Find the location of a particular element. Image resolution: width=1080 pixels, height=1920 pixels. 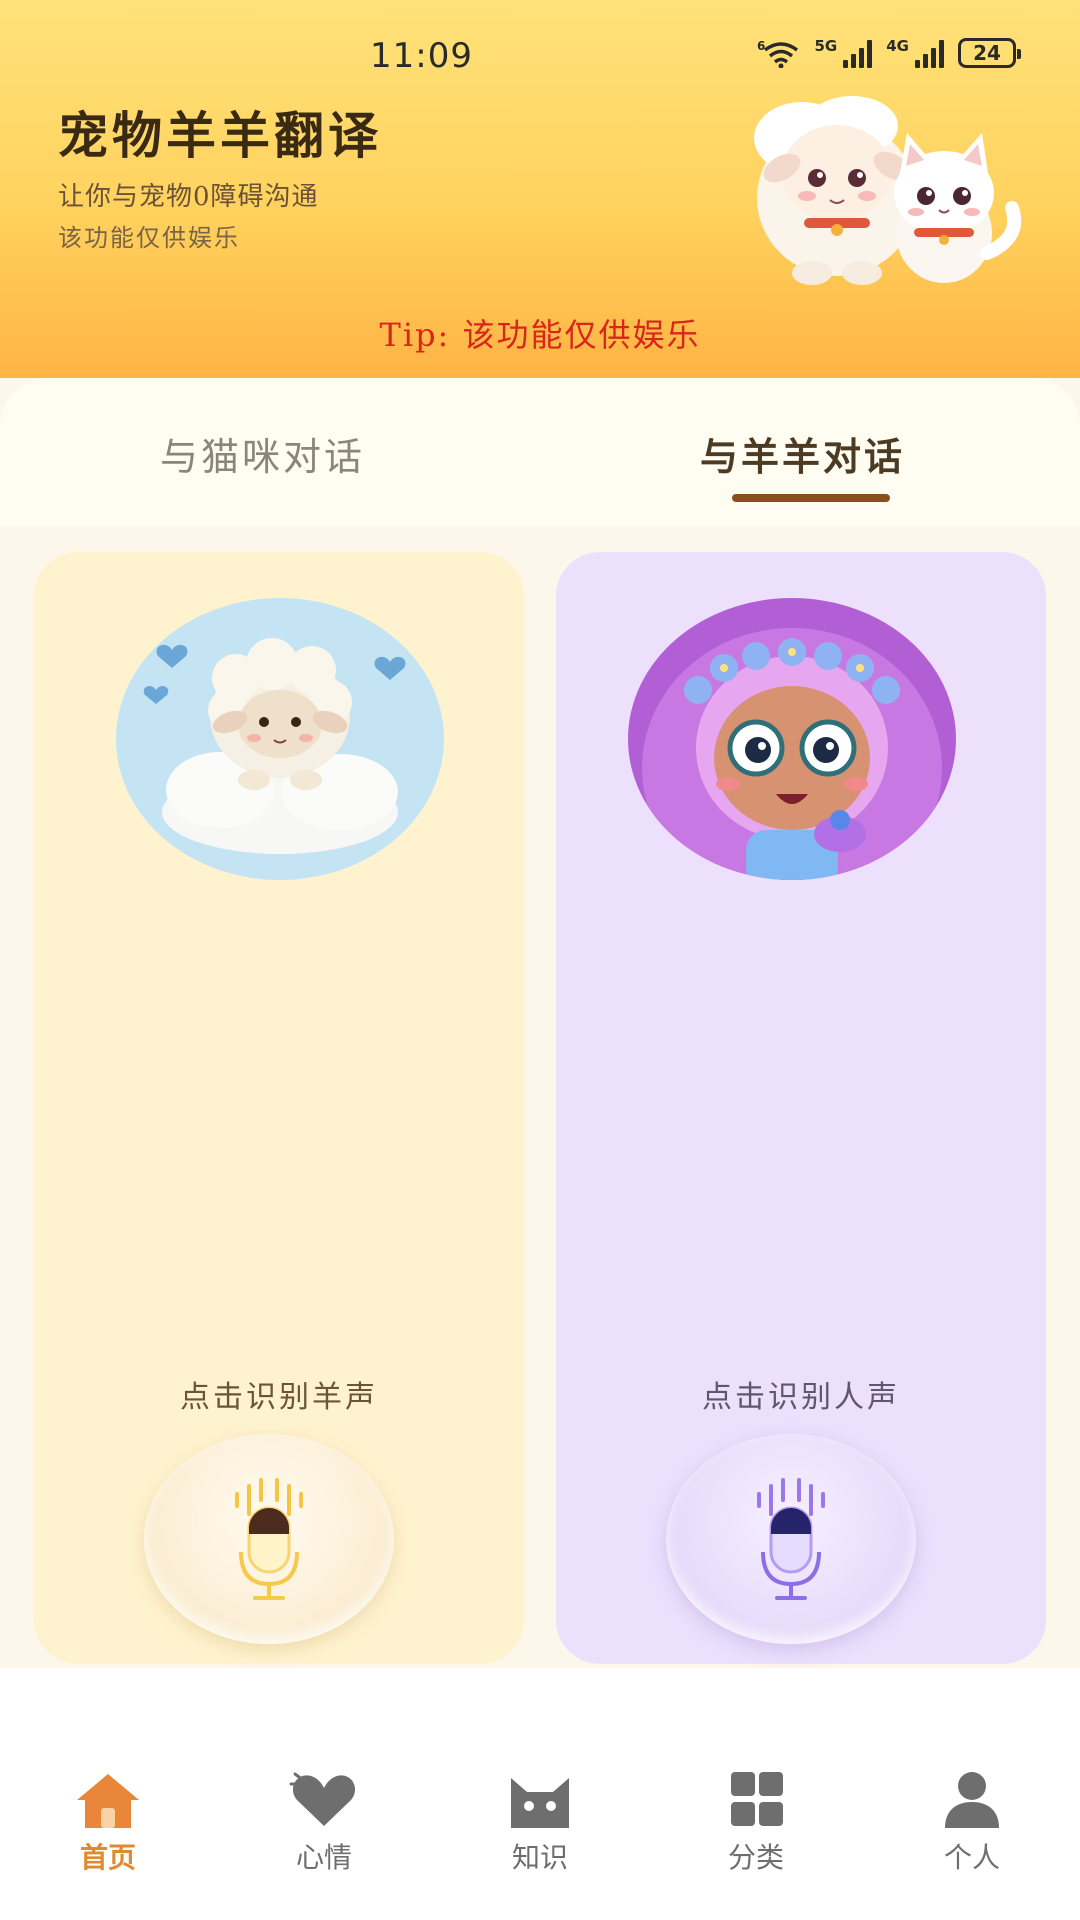

tab-bar: 与猫咪对话 与羊羊对话 is located at coordinates (540, 452).